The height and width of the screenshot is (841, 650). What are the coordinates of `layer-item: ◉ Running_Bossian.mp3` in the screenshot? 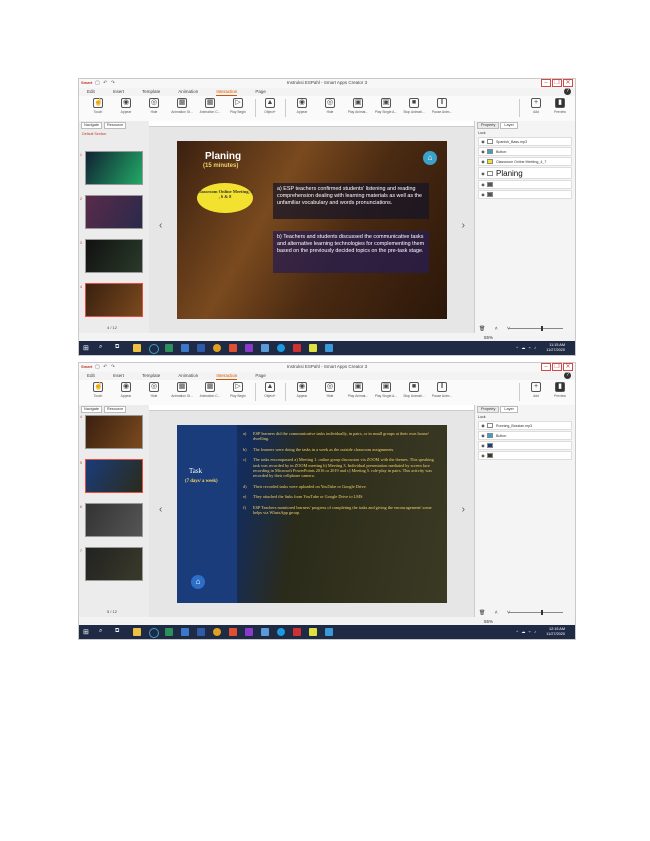 It's located at (525, 425).